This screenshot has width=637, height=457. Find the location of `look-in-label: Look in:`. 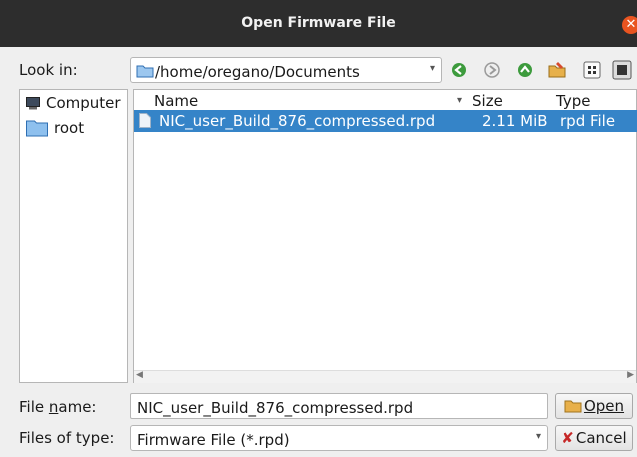

look-in-label: Look in: is located at coordinates (48, 70).